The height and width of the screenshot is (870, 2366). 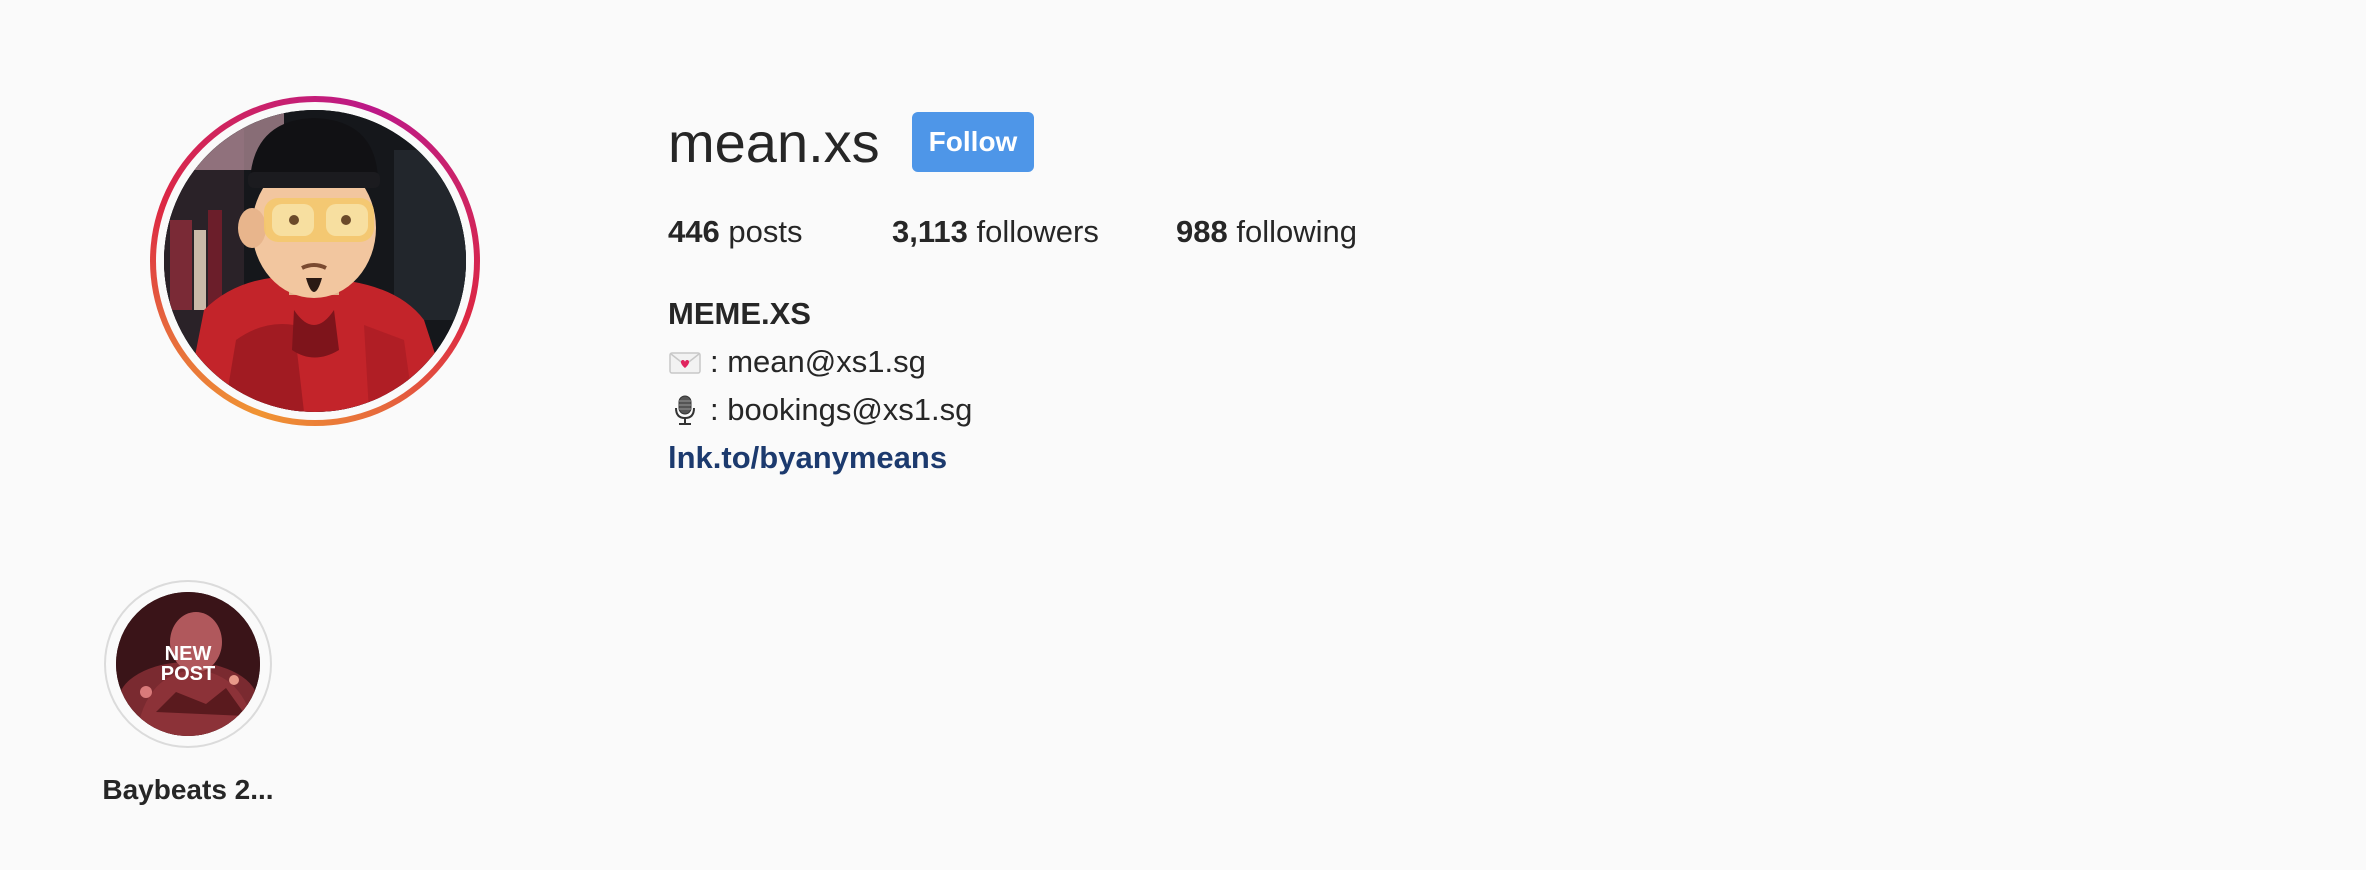 What do you see at coordinates (685, 363) in the screenshot?
I see `love-letter-icon` at bounding box center [685, 363].